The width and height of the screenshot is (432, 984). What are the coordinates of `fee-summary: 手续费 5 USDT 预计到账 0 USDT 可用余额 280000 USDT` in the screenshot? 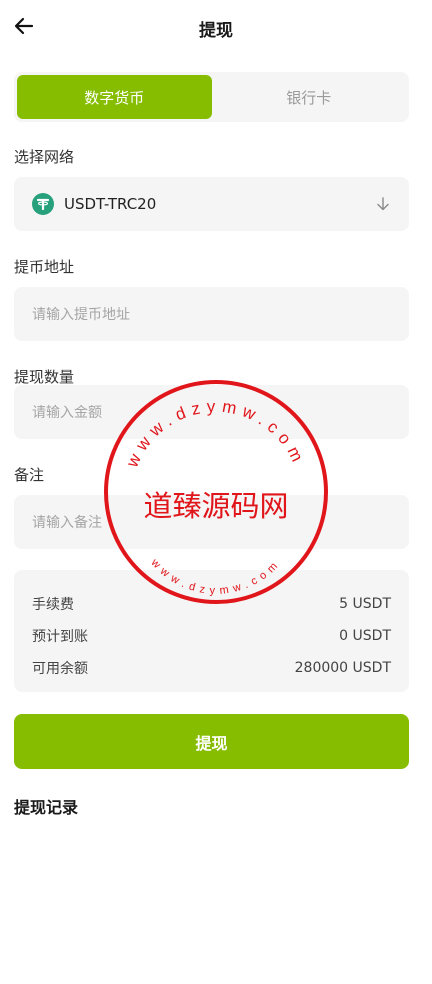 It's located at (211, 631).